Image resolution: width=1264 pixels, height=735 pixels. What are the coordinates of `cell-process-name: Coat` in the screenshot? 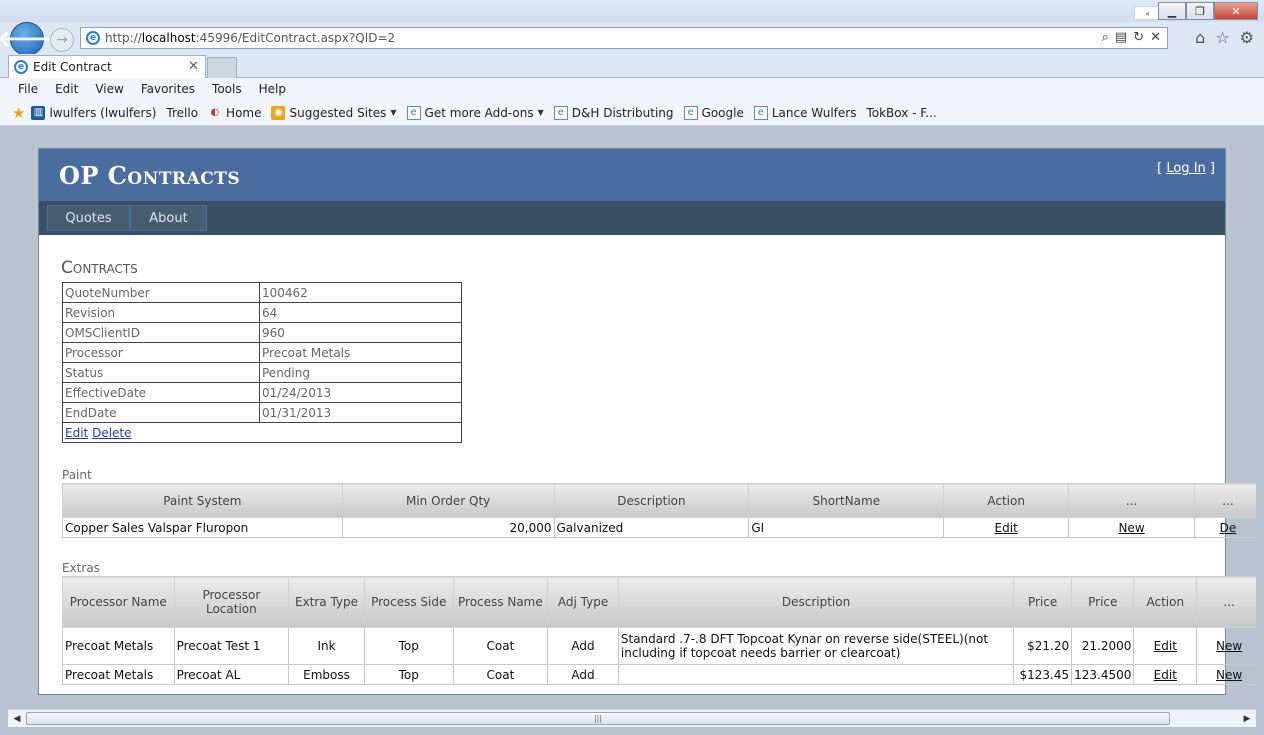 It's located at (500, 674).